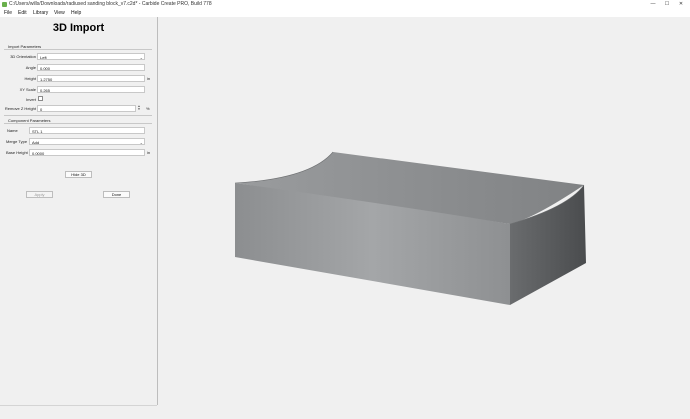  I want to click on apply-button: Apply, so click(39, 194).